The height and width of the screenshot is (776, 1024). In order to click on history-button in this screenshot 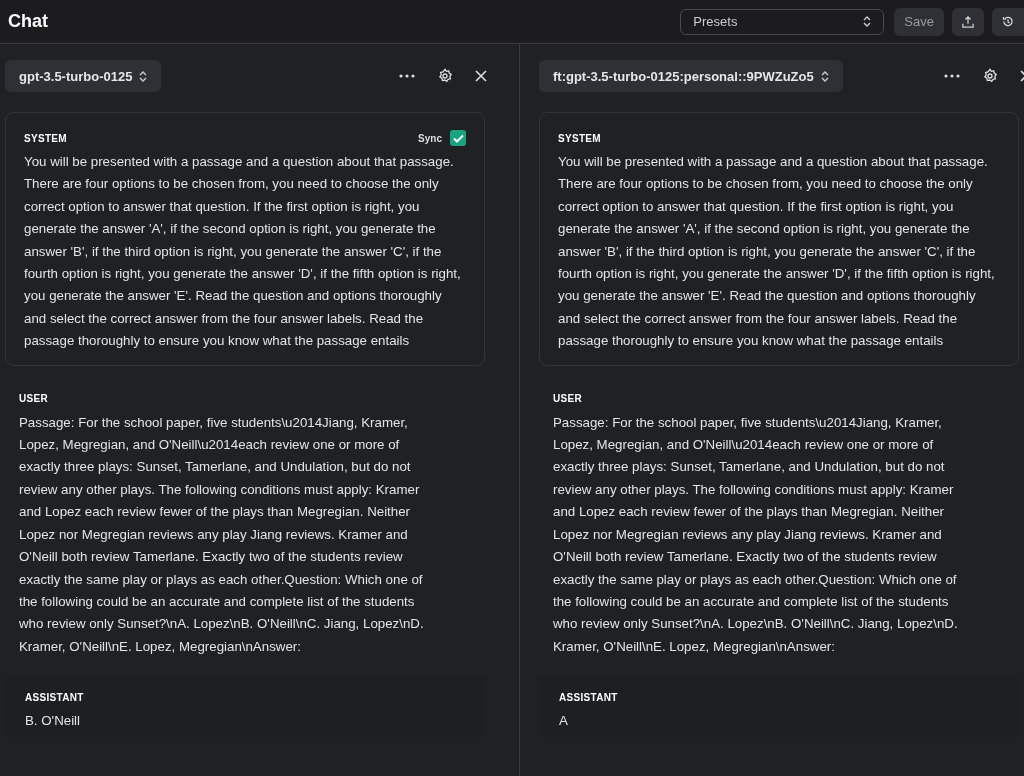, I will do `click(1008, 21)`.